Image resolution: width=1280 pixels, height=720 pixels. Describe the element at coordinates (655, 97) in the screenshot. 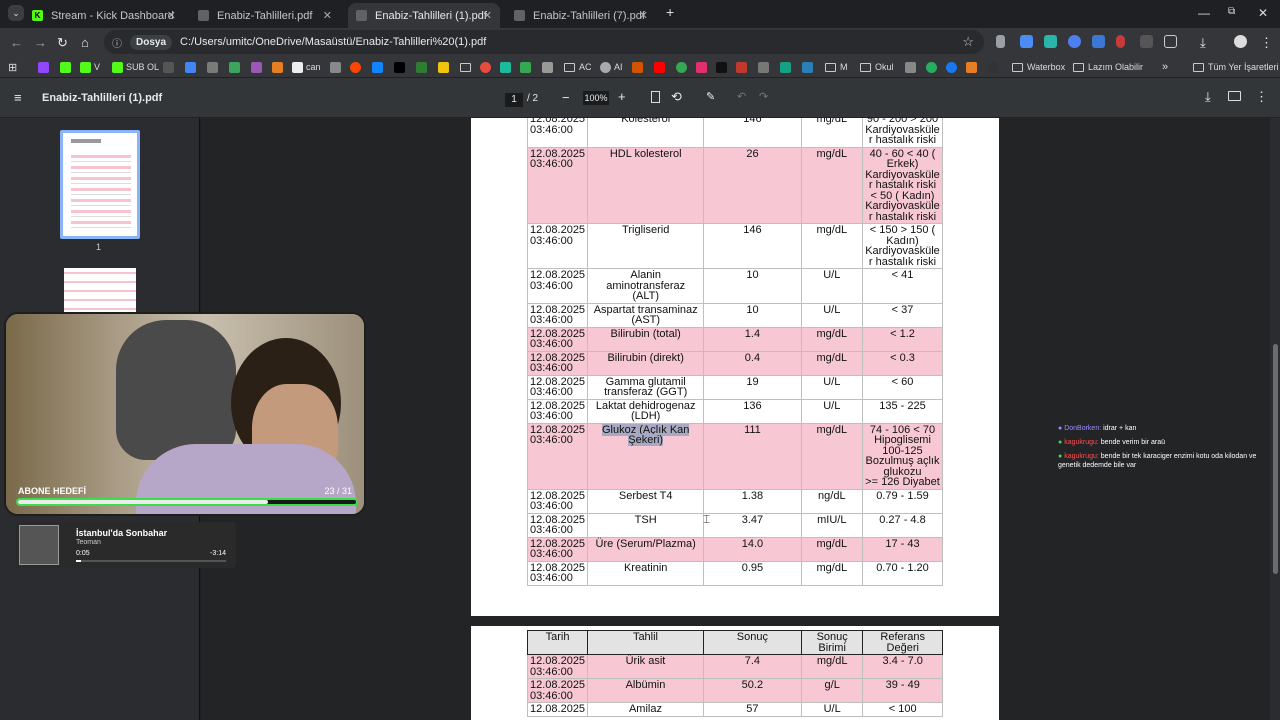

I see `fit-page-icon` at that location.